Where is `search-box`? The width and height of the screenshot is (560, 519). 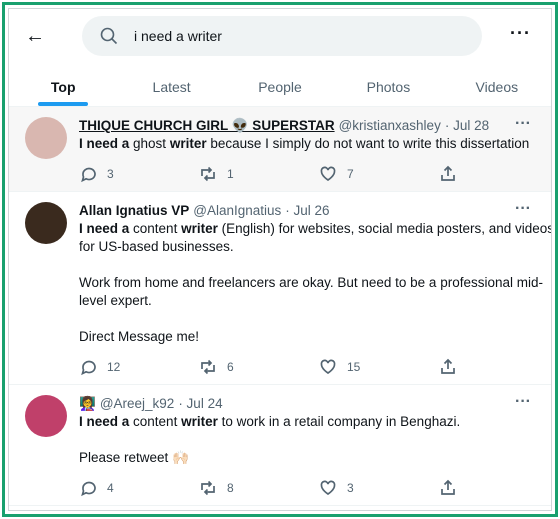 search-box is located at coordinates (282, 36).